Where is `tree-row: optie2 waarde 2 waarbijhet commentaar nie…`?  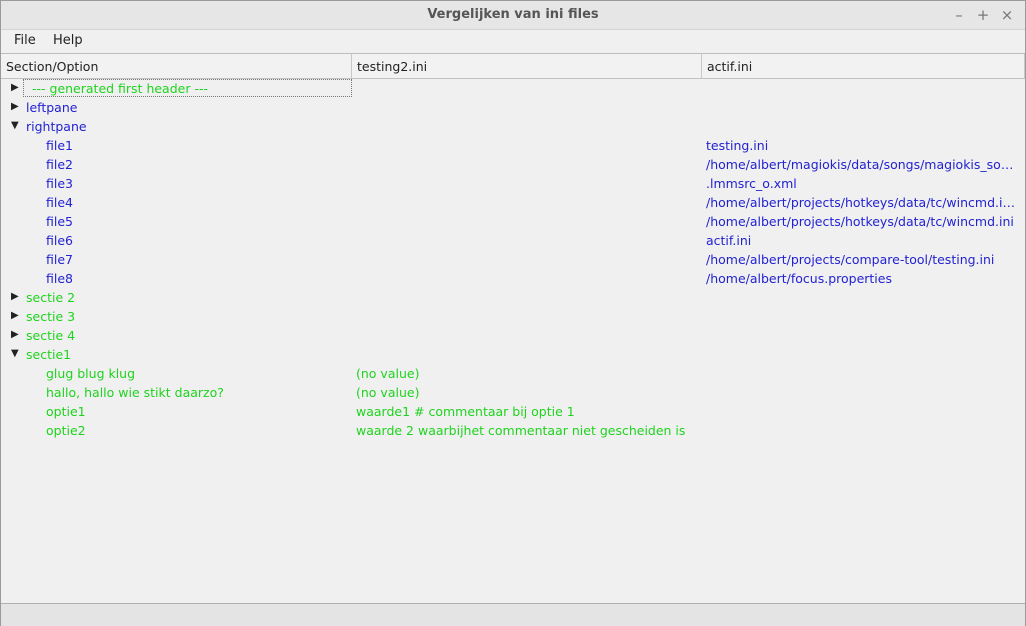
tree-row: optie2 waarde 2 waarbijhet commentaar nie… is located at coordinates (513, 430).